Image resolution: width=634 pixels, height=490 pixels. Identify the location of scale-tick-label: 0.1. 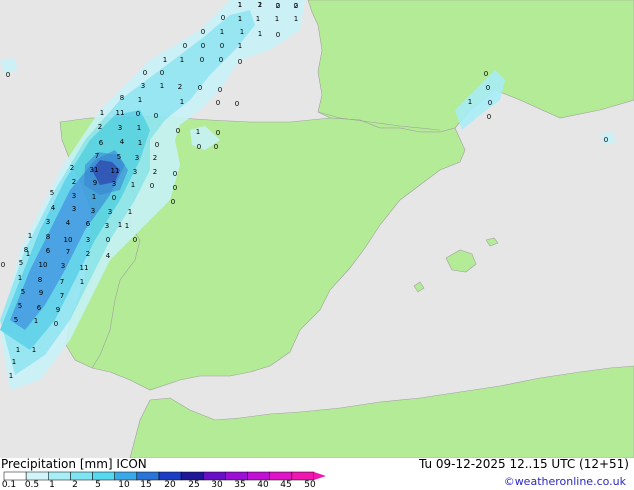
(9, 485).